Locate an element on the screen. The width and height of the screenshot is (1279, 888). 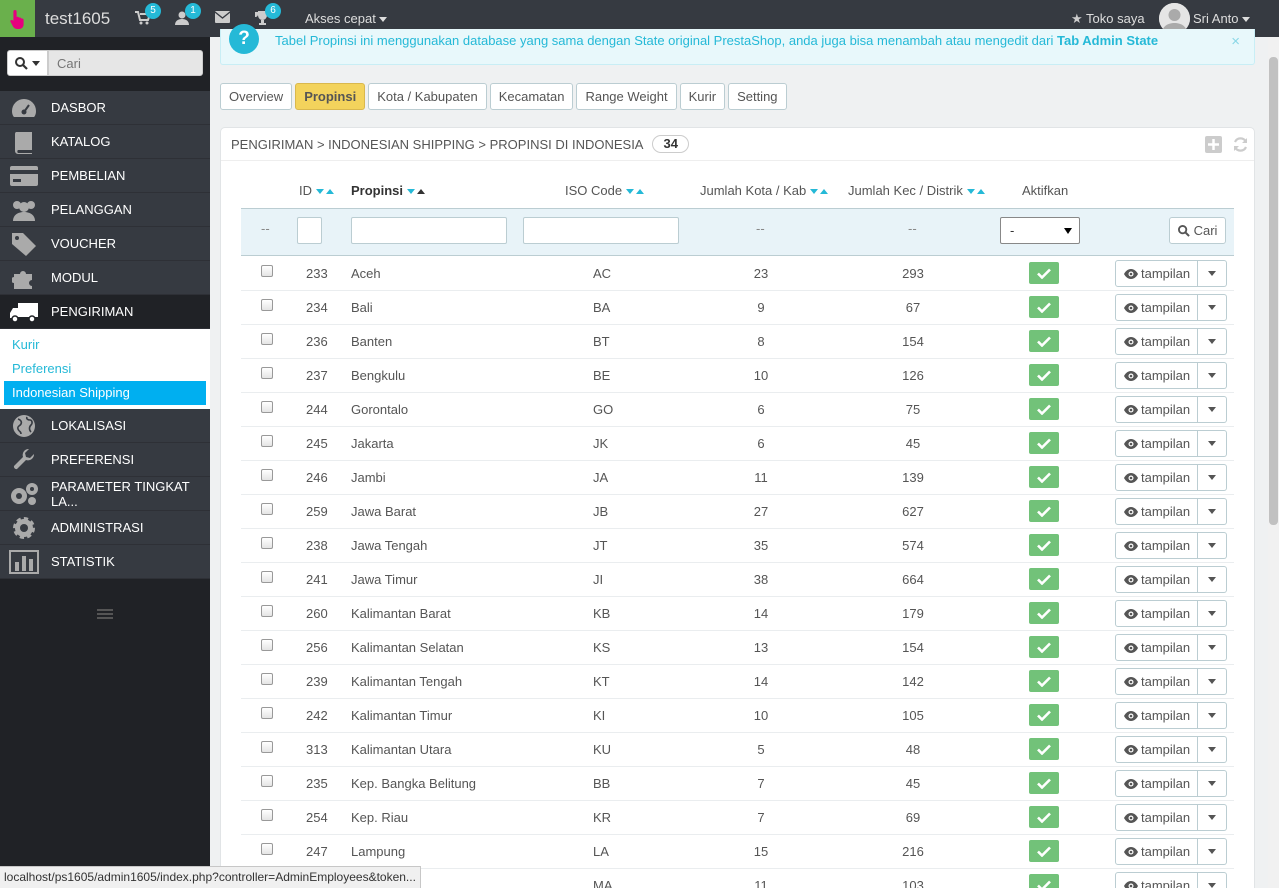
orders-cart-icon: 5 is located at coordinates (148, 14).